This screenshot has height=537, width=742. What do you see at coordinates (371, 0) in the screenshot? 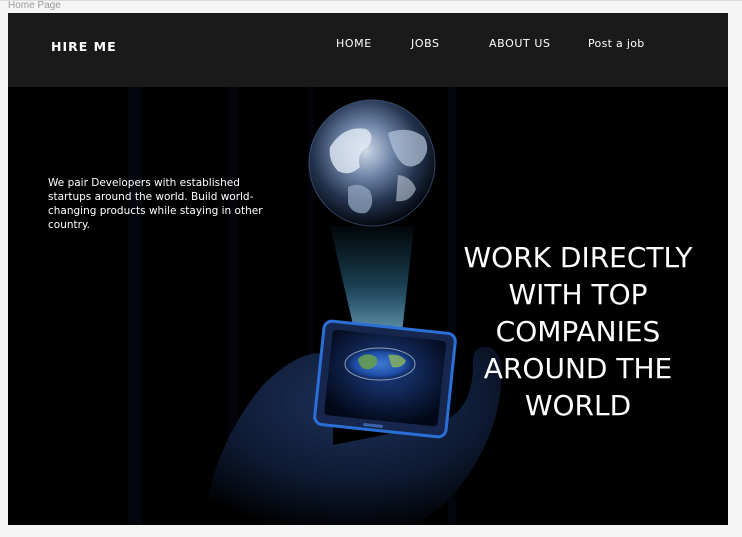
I see `frame-border` at bounding box center [371, 0].